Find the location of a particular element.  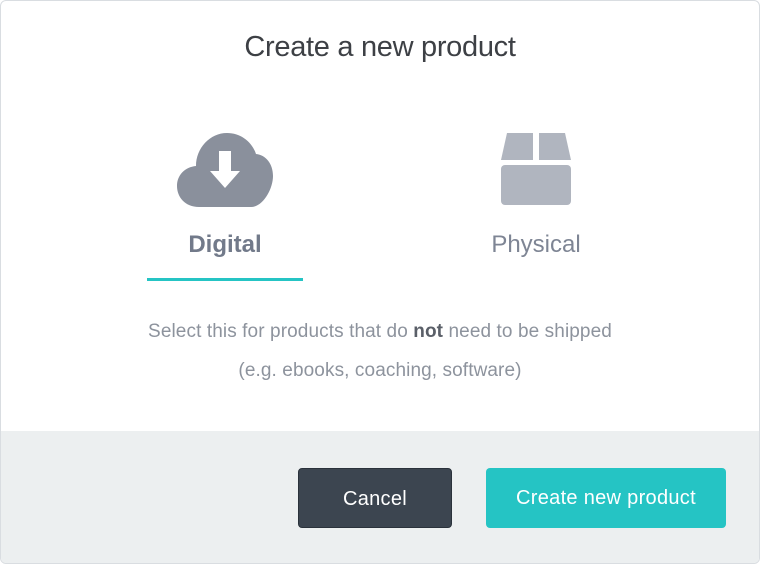

option-digital: Digital is located at coordinates (225, 208).